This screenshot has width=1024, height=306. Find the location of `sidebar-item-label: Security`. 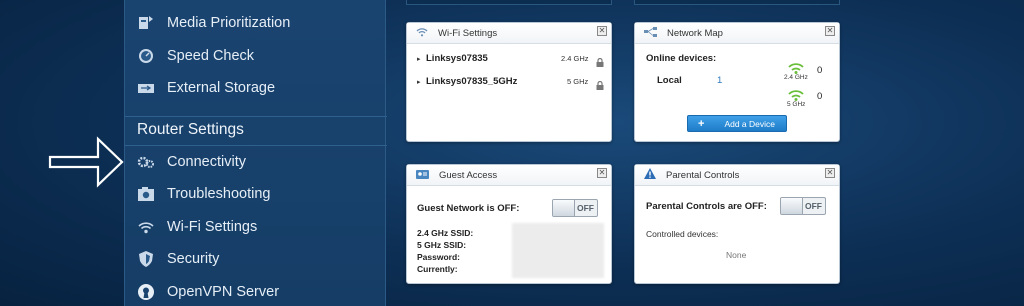

sidebar-item-label: Security is located at coordinates (193, 259).